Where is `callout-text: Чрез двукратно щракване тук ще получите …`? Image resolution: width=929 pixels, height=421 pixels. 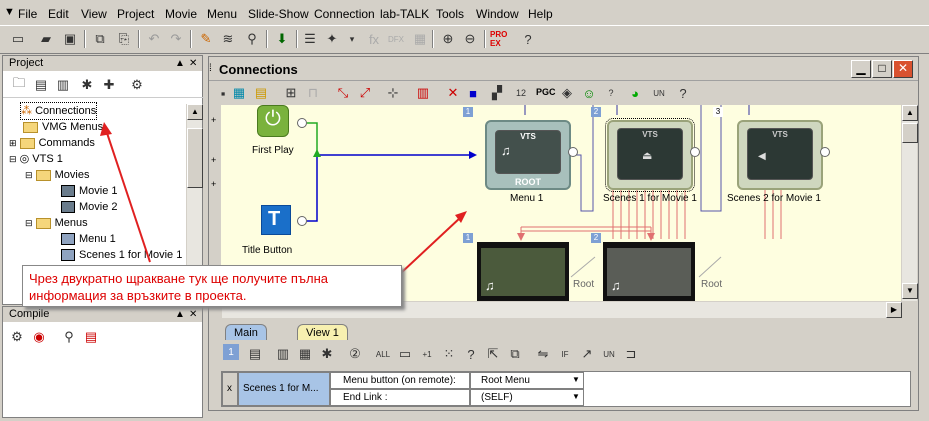
callout-text: Чрез двукратно щракване тук ще получите … is located at coordinates (179, 287).